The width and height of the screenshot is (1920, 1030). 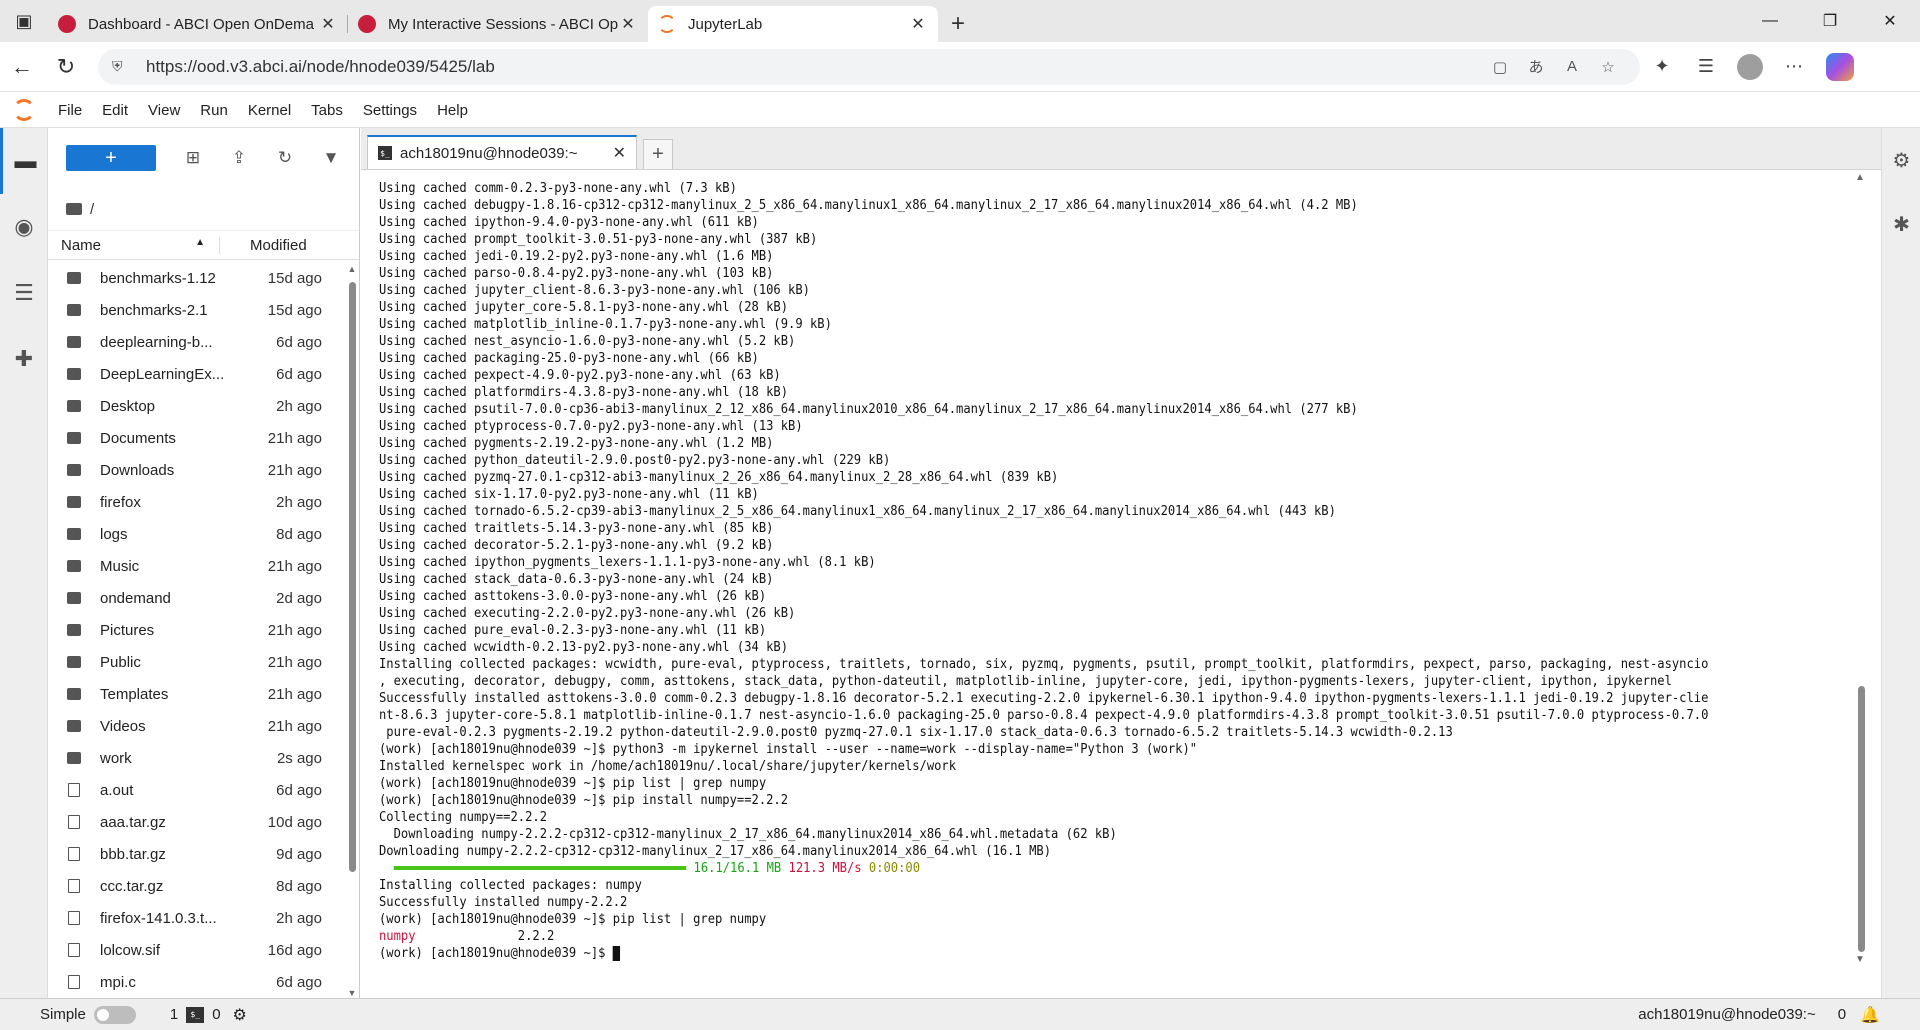 I want to click on new-folder-icon: ⊞, so click(x=193, y=158).